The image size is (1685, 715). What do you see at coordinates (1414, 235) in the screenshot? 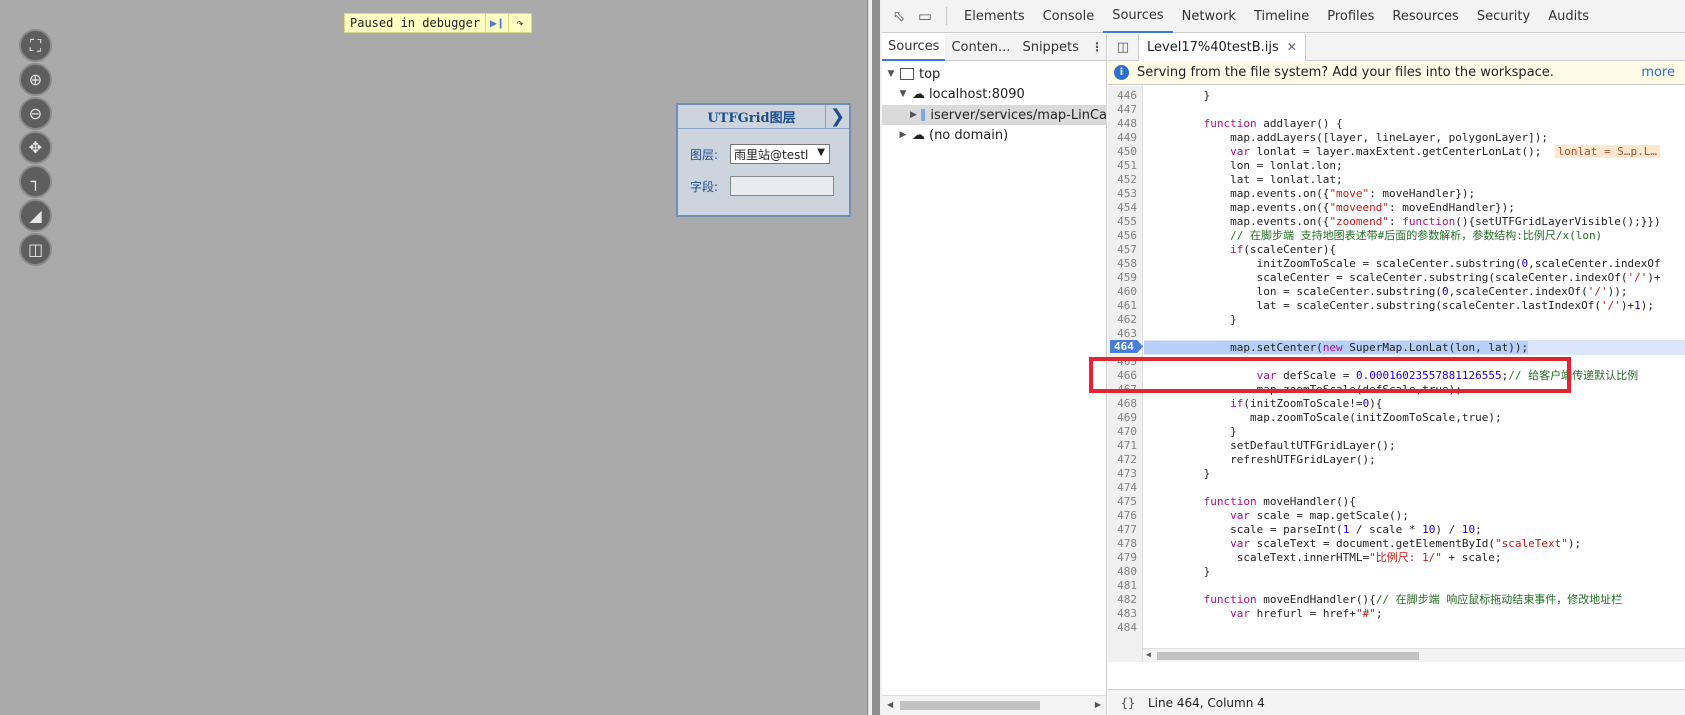
I see `code-line: // 在脚步端 支持地图表述带#后面的参数解析，参数结构:比例尺/x(lon)` at bounding box center [1414, 235].